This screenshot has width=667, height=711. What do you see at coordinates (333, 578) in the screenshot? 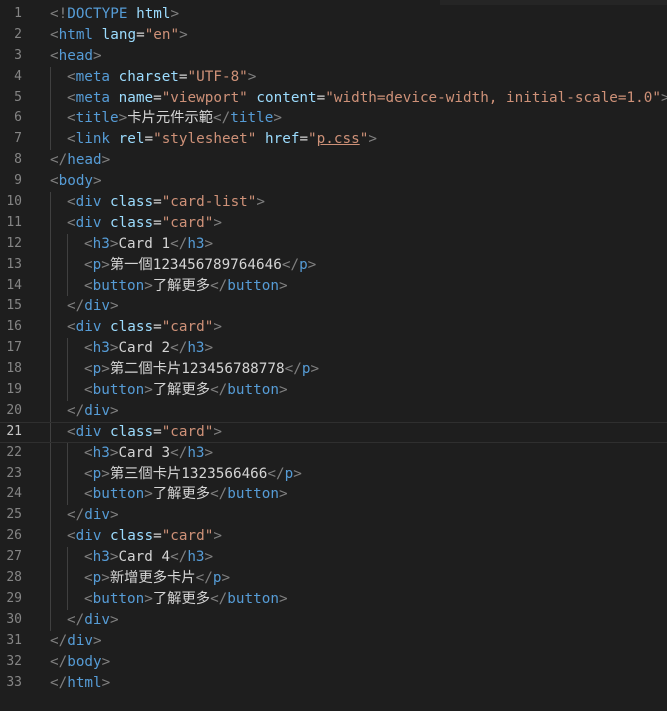
I see `code-line: 28 <p>新增更多卡片</p>` at bounding box center [333, 578].